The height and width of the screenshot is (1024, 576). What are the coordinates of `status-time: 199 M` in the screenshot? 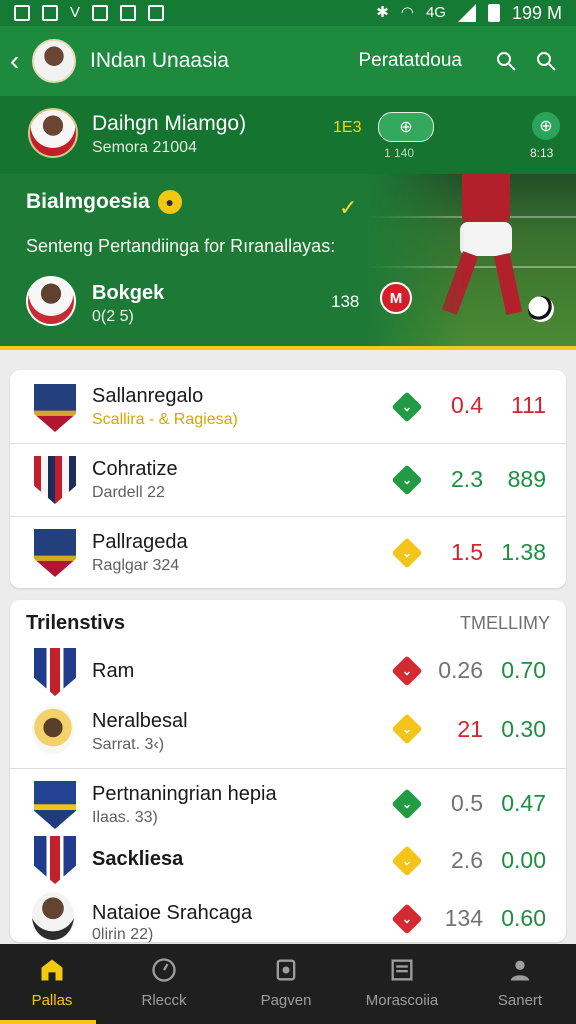 It's located at (536, 12).